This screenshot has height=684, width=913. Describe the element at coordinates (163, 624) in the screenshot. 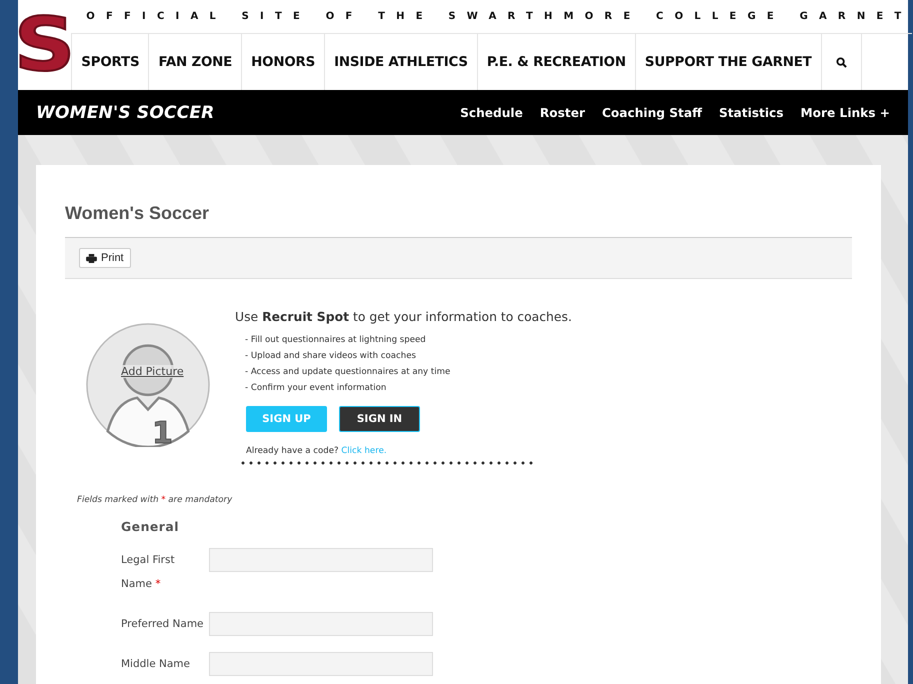

I see `field-label: Preferred Name` at that location.